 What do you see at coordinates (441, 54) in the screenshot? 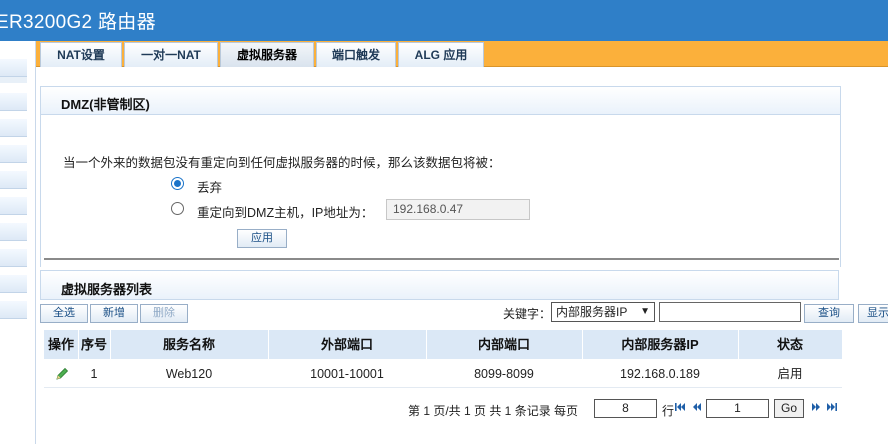
I see `tab-alg: ALG 应用` at bounding box center [441, 54].